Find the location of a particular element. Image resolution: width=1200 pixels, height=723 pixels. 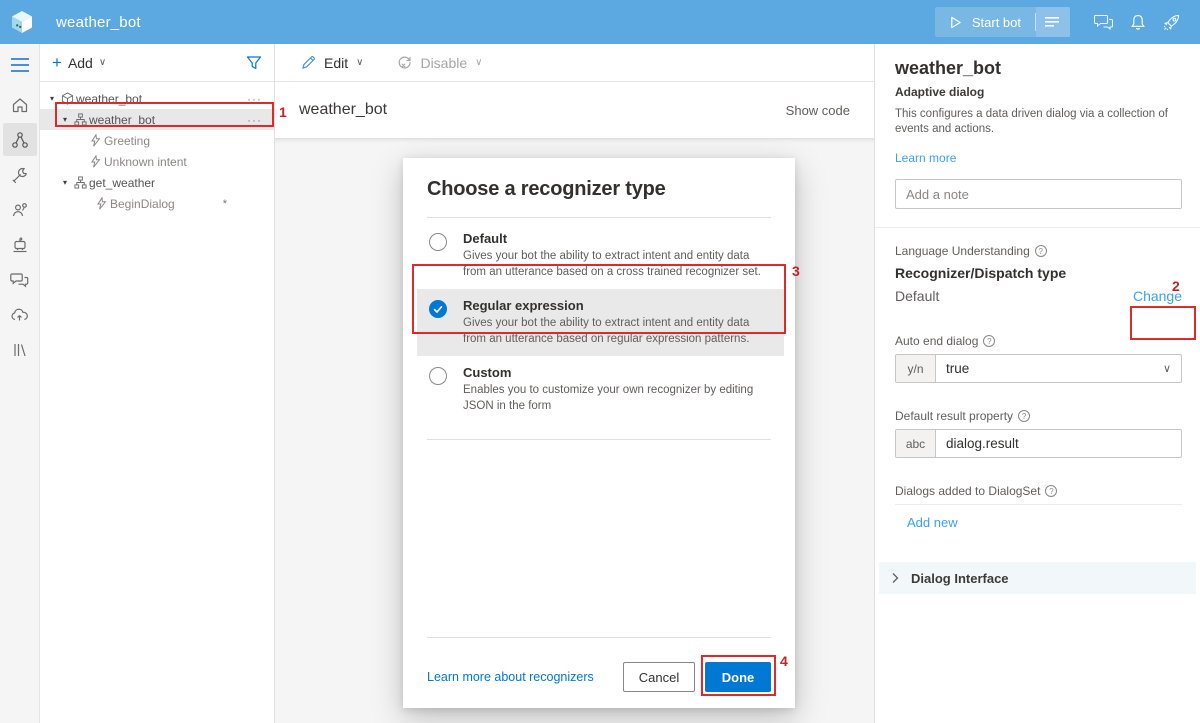

design-flow-icon is located at coordinates (19, 139).